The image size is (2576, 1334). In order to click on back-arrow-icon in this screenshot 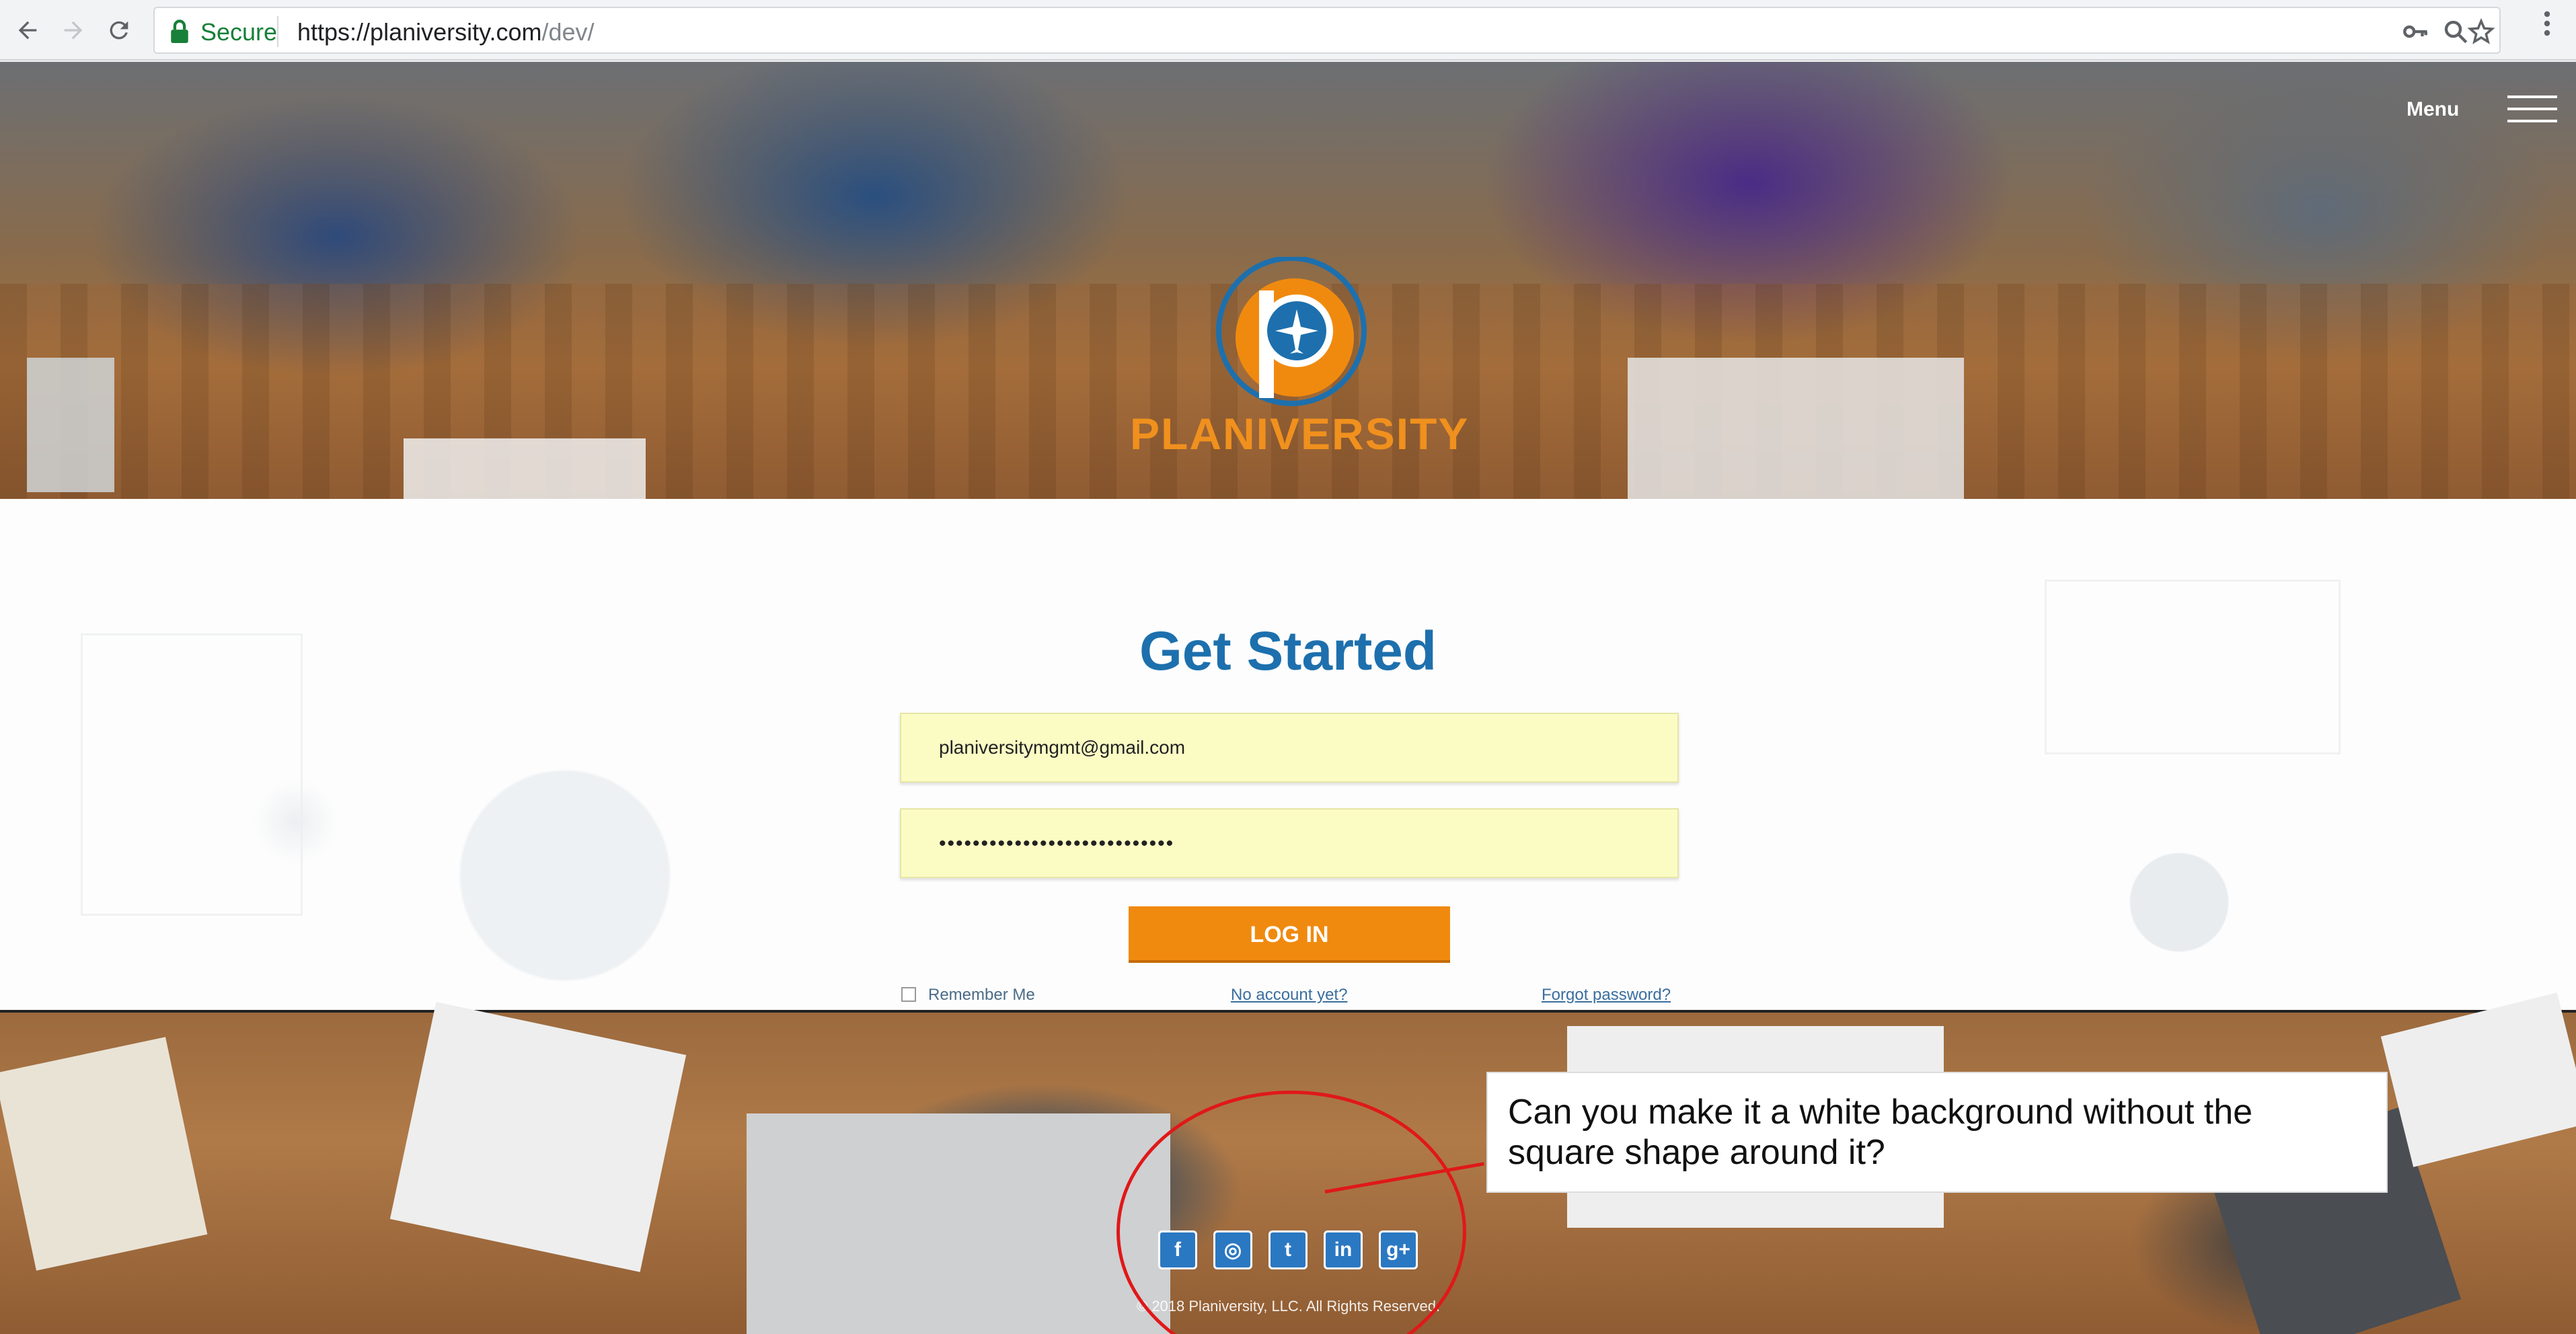, I will do `click(27, 30)`.